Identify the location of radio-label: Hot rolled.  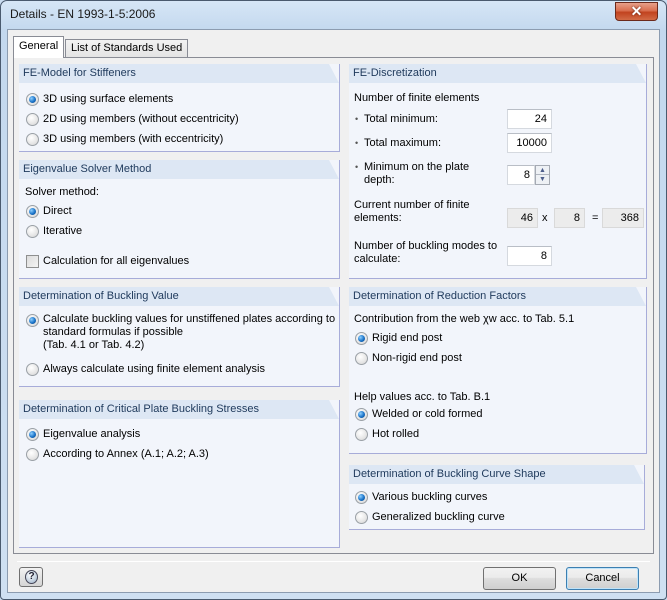
(396, 434).